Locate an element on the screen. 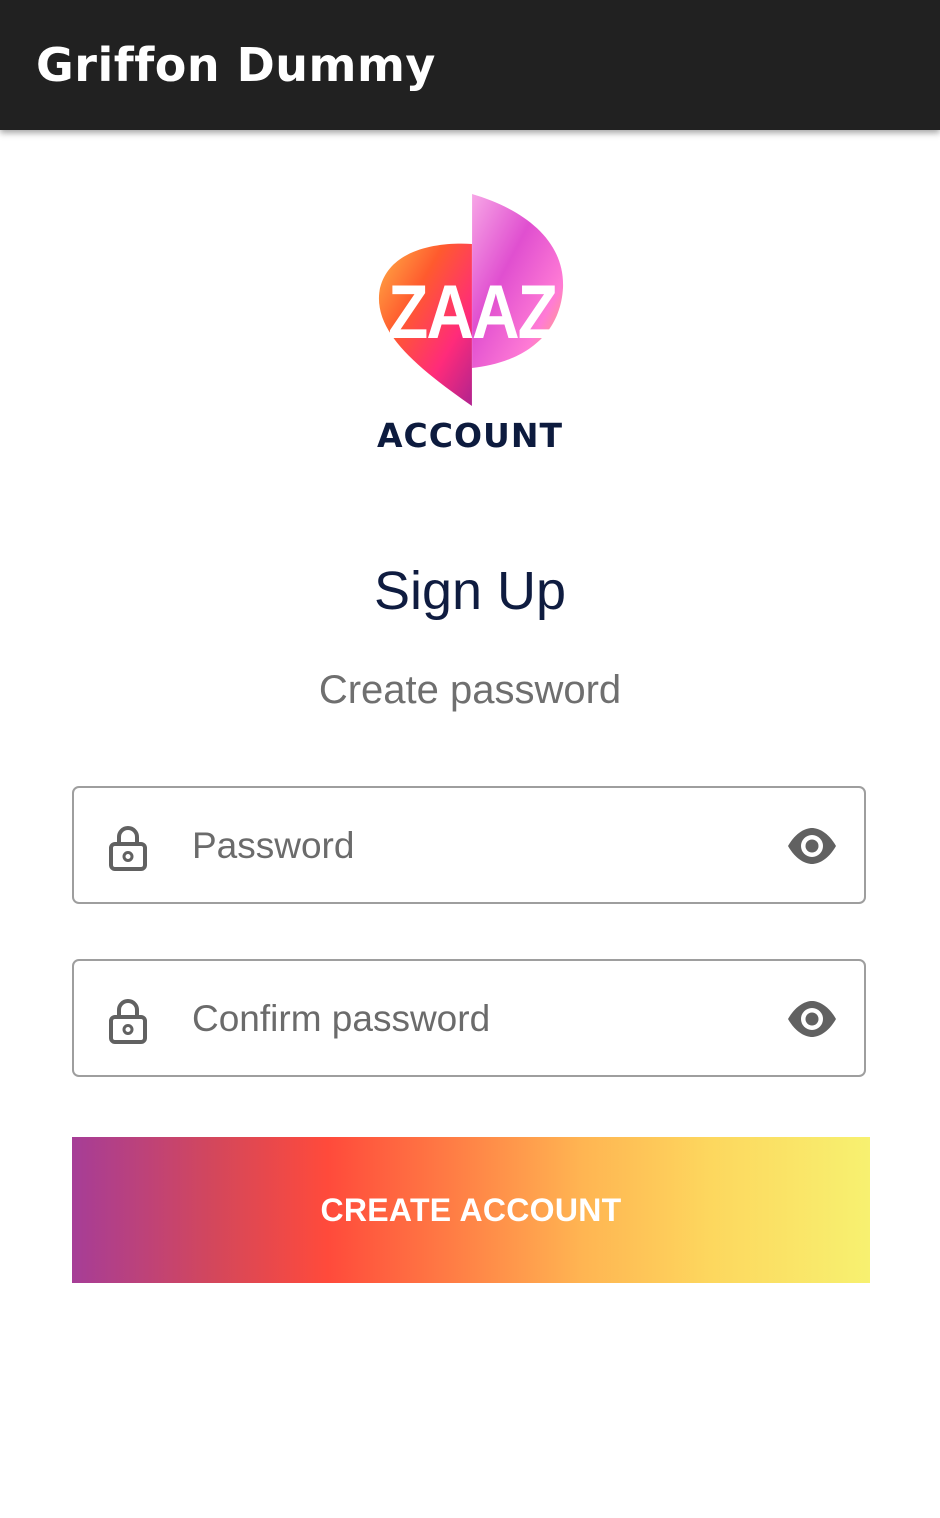  app-bar: Griffon Dummy is located at coordinates (470, 65).